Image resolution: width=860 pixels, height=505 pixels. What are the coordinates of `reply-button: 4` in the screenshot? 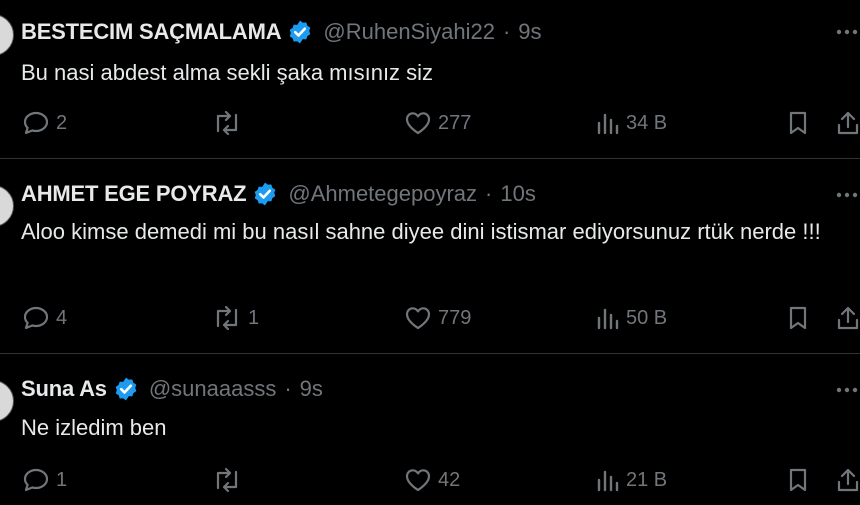 It's located at (44, 318).